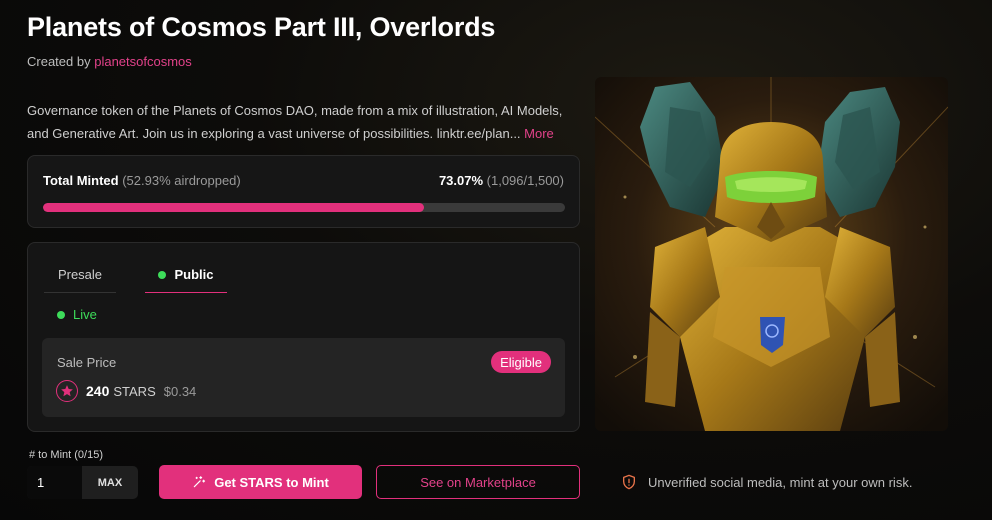  Describe the element at coordinates (261, 27) in the screenshot. I see `page-title: Planets of Cosmos Part III, Overlords` at that location.